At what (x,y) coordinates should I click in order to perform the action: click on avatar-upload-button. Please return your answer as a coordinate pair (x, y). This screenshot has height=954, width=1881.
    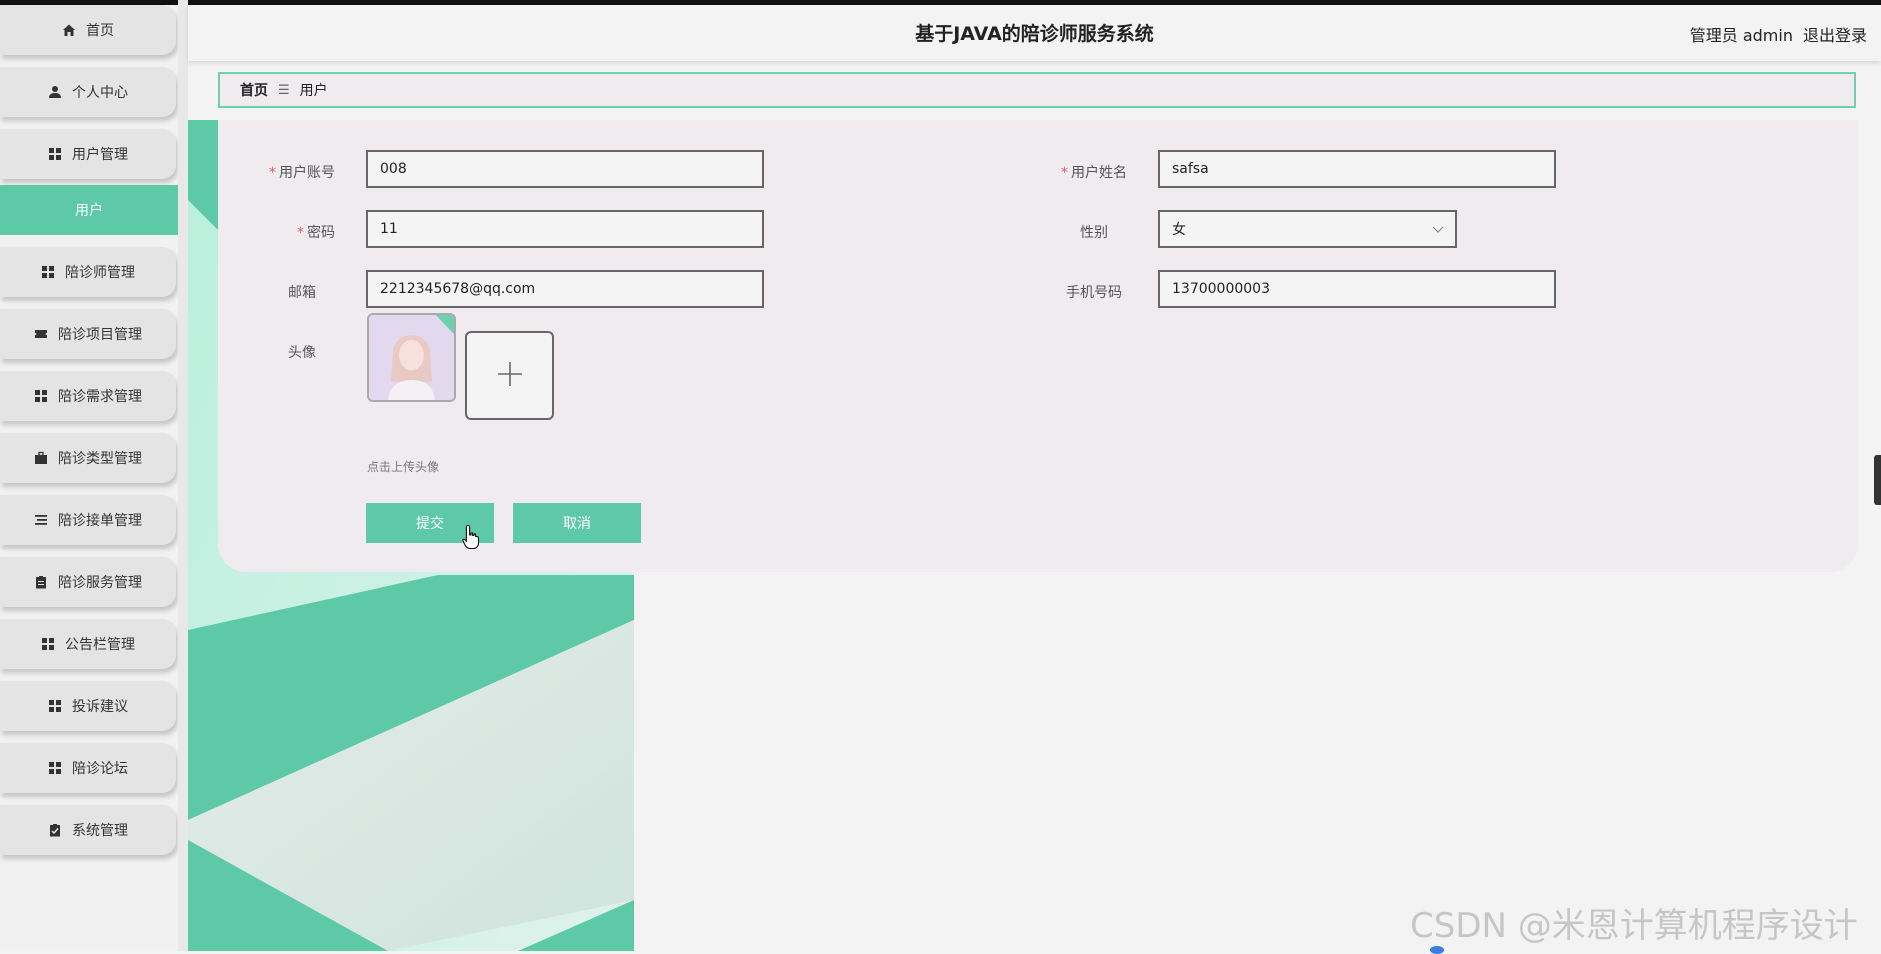
    Looking at the image, I should click on (509, 375).